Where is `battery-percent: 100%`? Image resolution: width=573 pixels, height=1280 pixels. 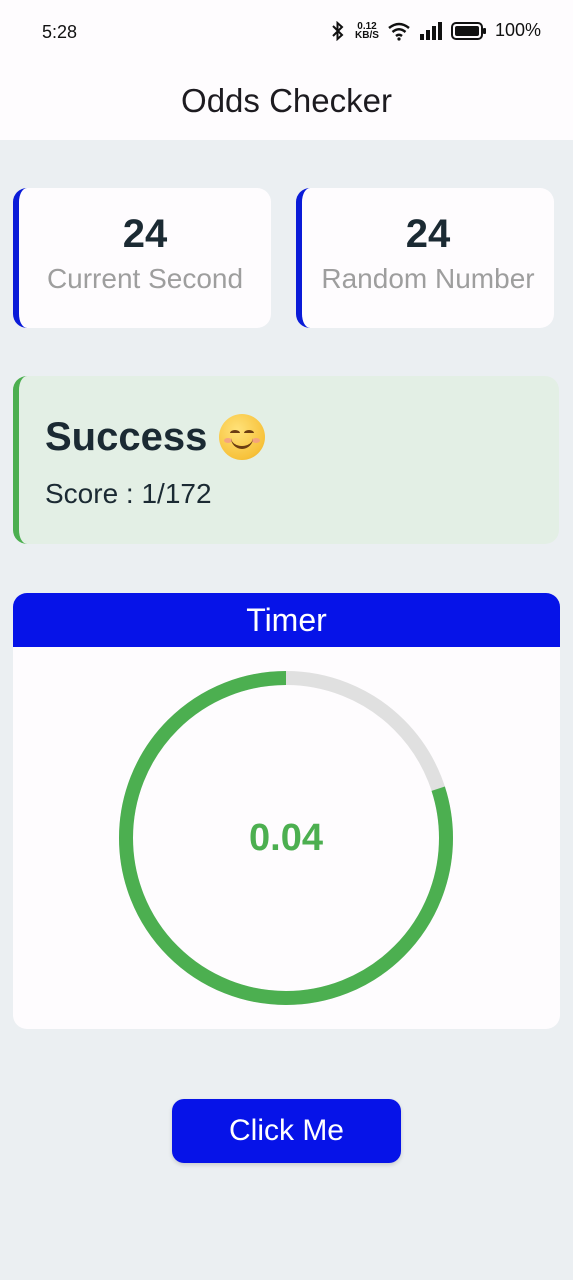 battery-percent: 100% is located at coordinates (517, 30).